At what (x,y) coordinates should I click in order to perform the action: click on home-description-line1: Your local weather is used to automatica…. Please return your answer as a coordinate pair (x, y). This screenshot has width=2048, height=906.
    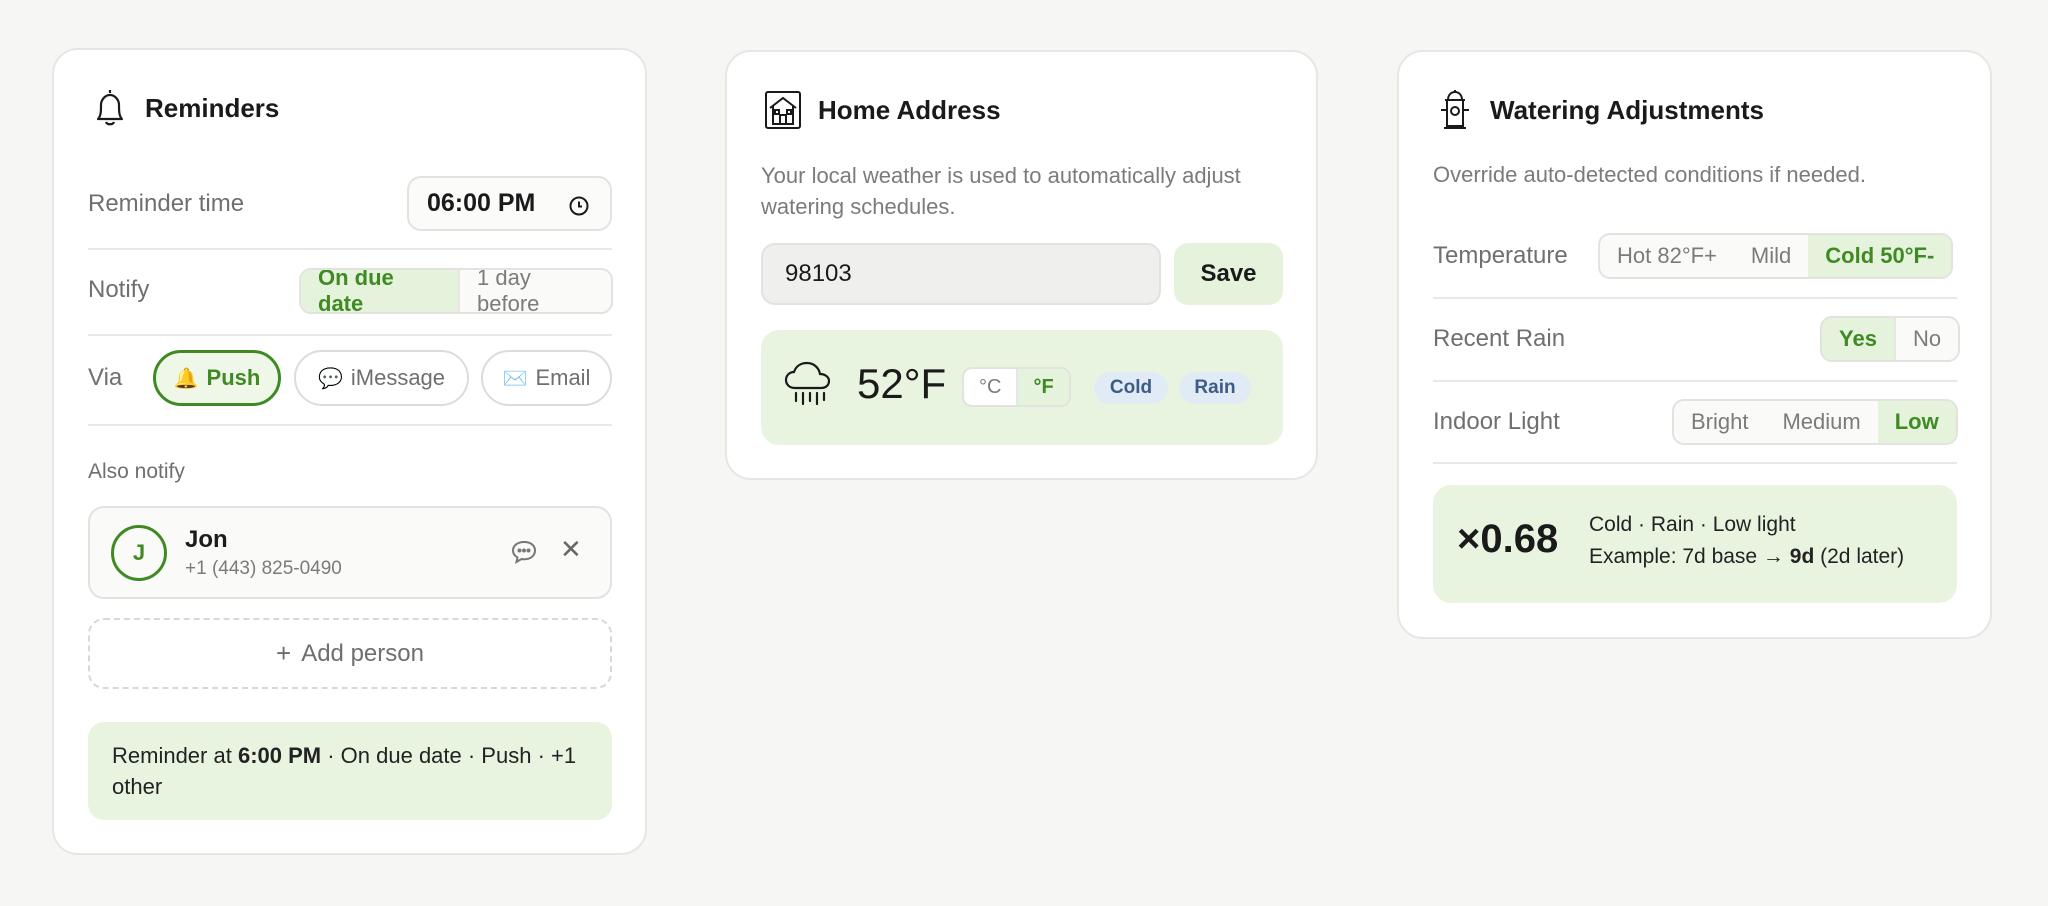
    Looking at the image, I should click on (1001, 175).